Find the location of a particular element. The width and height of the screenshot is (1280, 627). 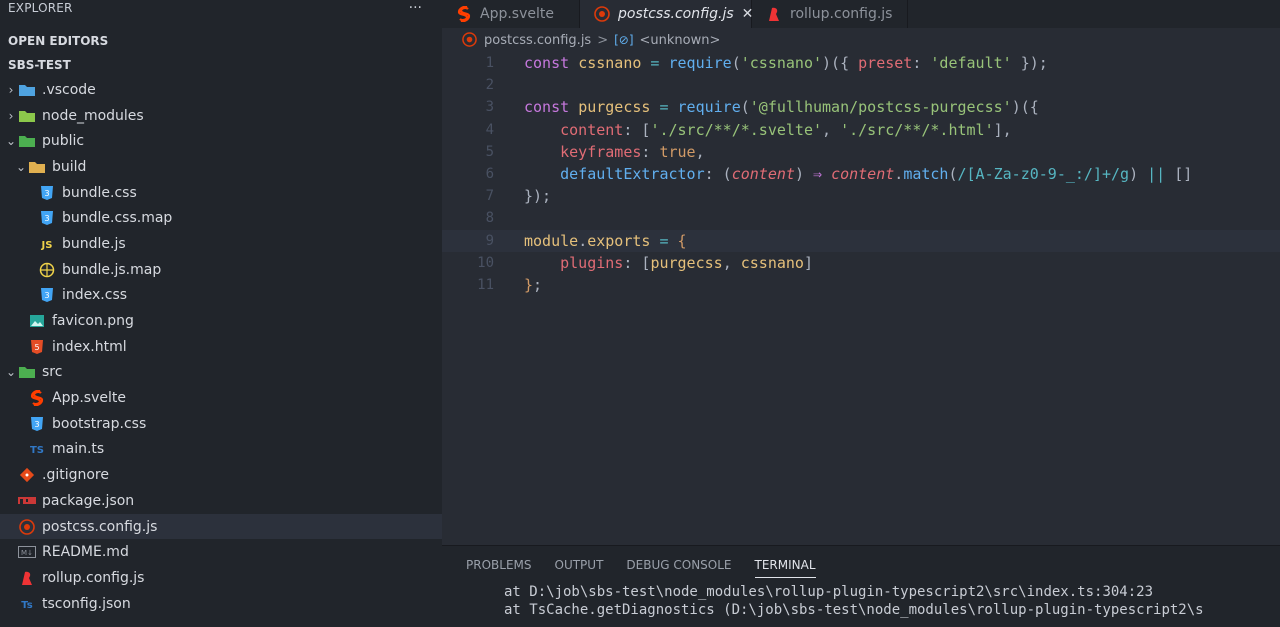

breadcrumb-symbol: <unknown> is located at coordinates (680, 40).